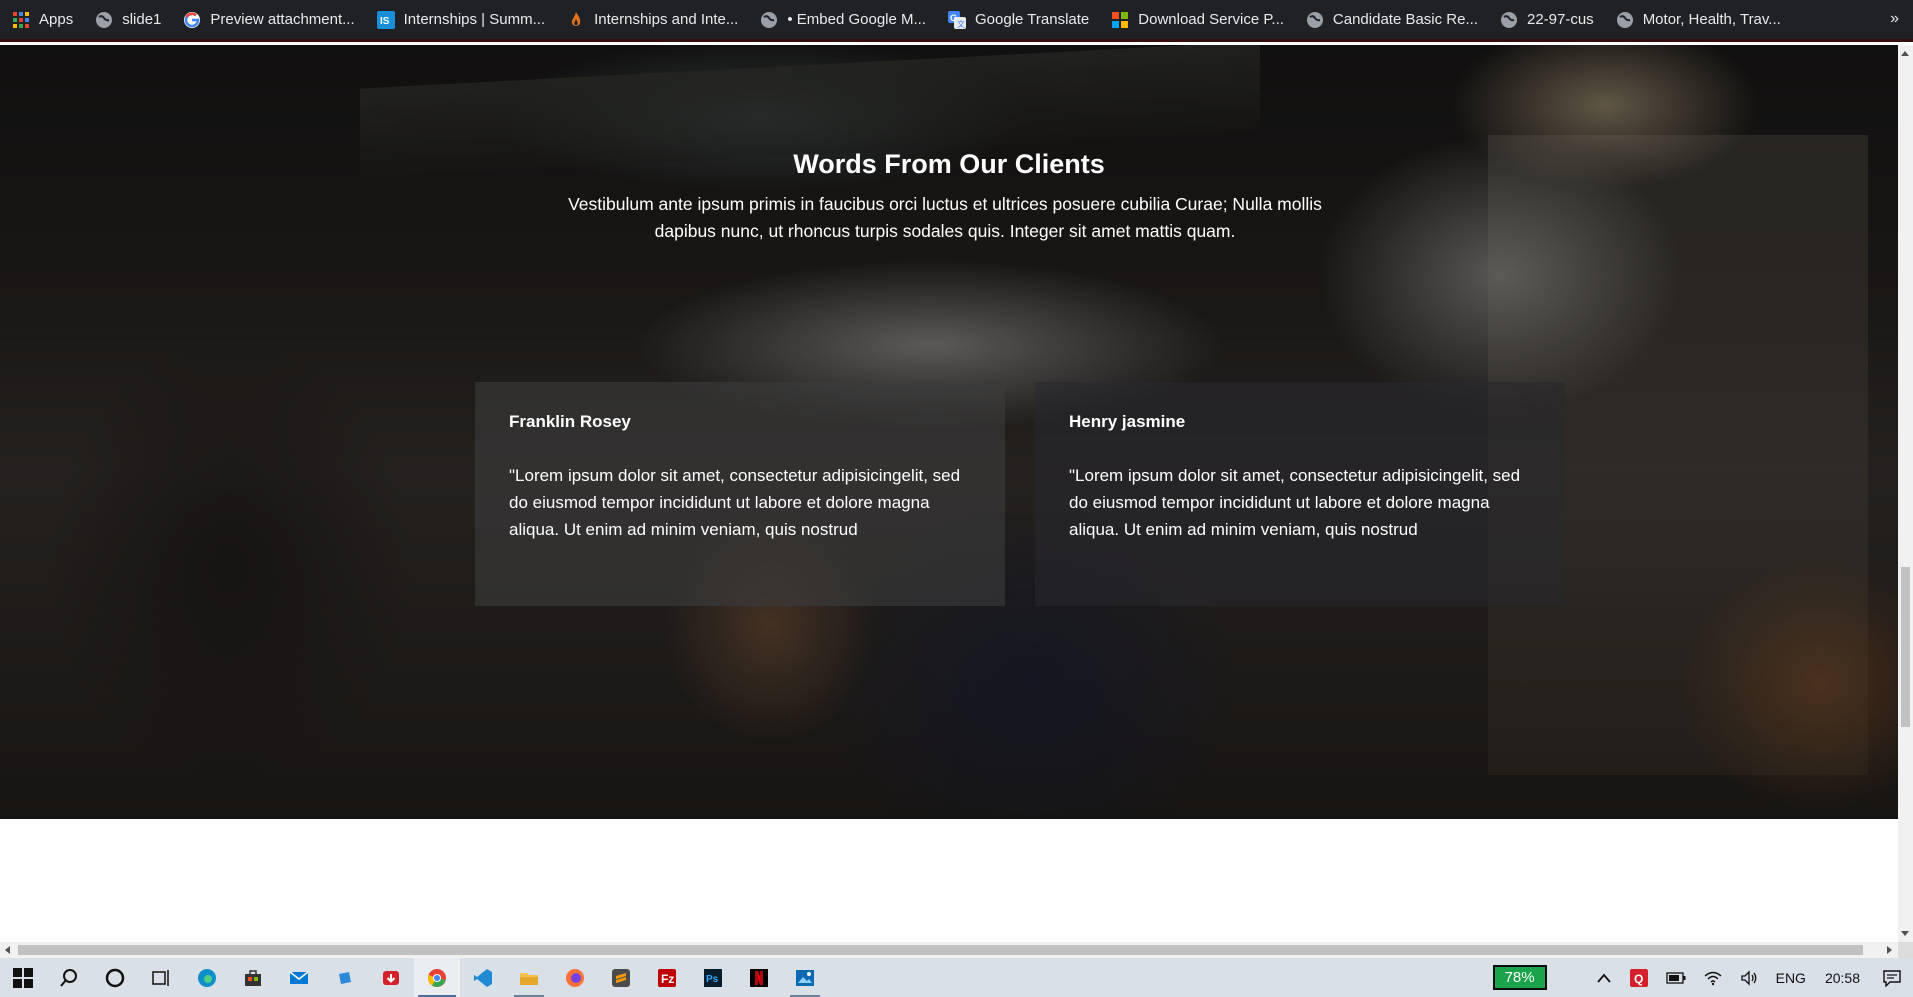 This screenshot has width=1913, height=997. I want to click on search-icon, so click(69, 977).